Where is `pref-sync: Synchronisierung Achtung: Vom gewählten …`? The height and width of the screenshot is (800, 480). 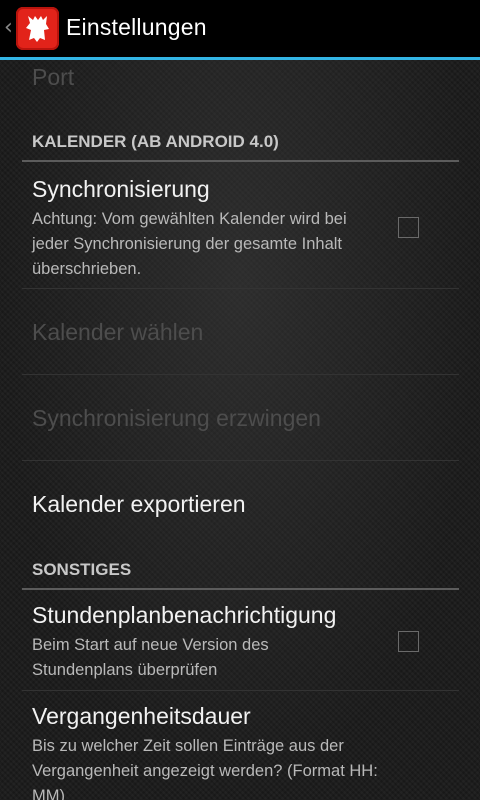
pref-sync: Synchronisierung Achtung: Vom gewählten … is located at coordinates (240, 225).